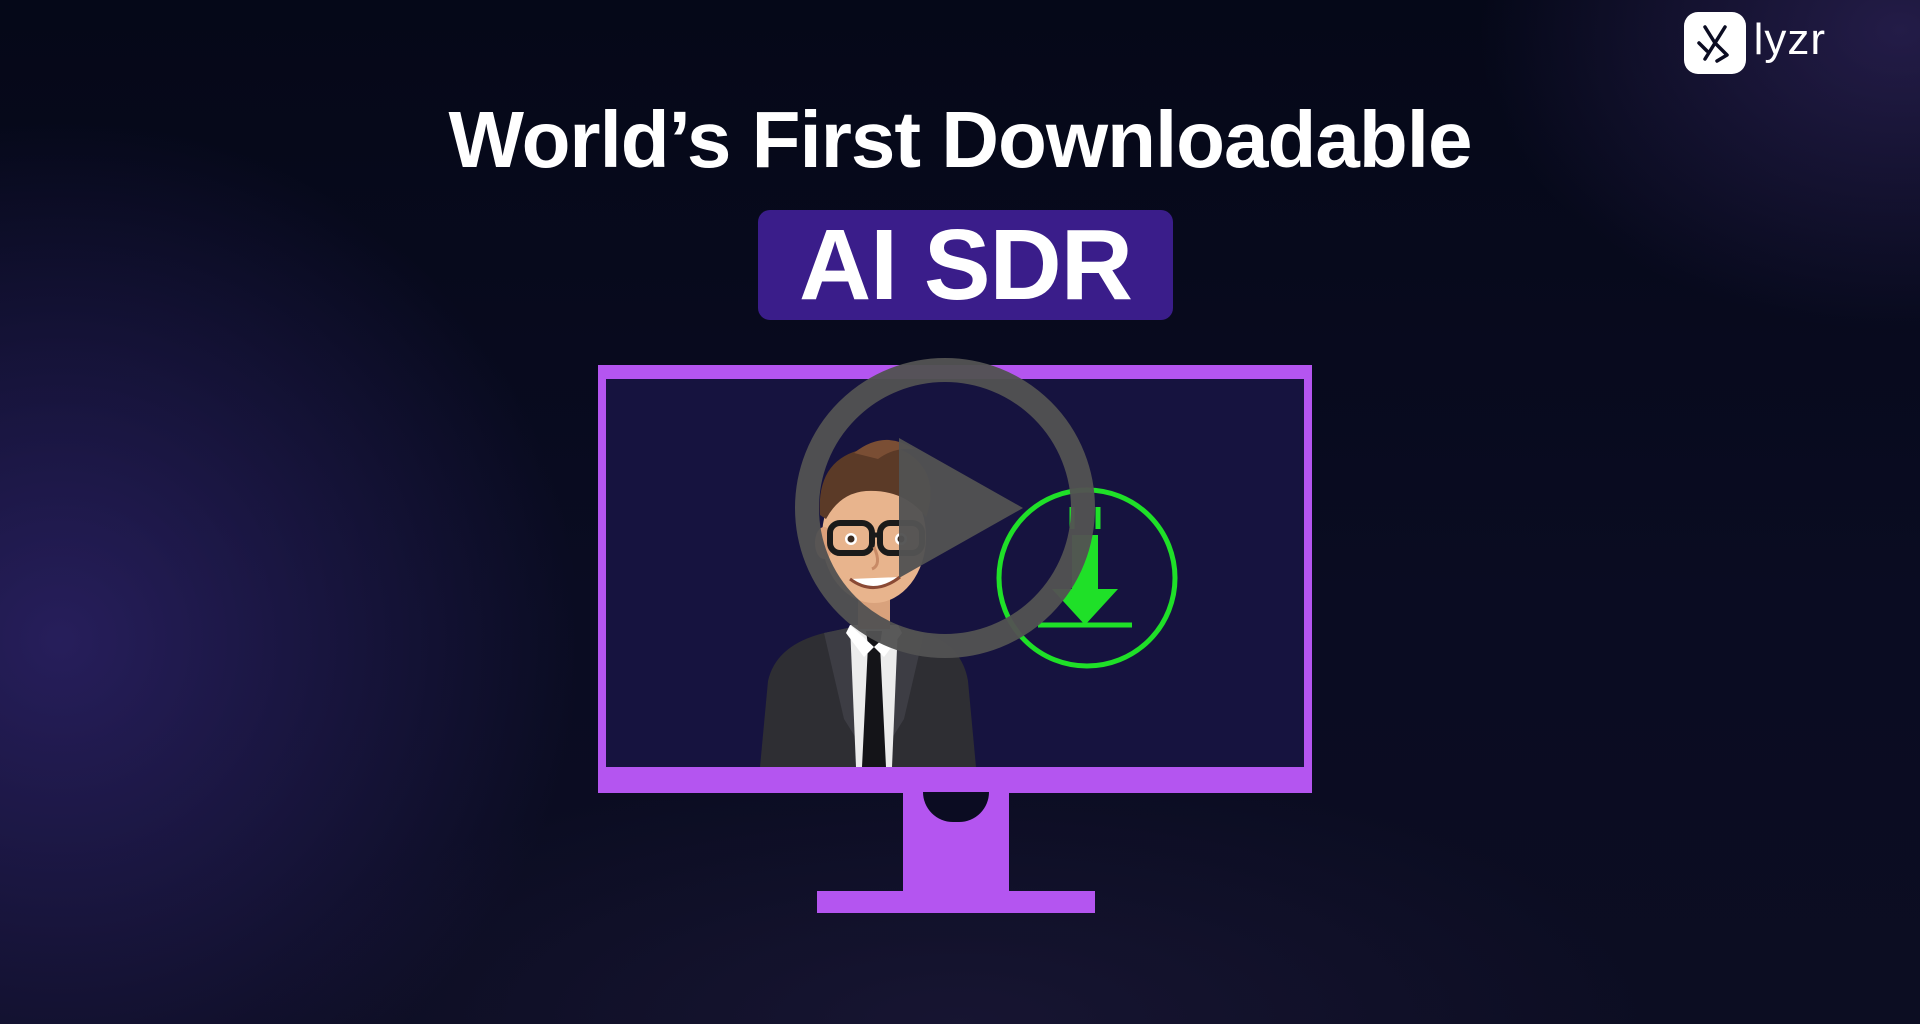 Image resolution: width=1920 pixels, height=1024 pixels. I want to click on brand-logo: lyzr, so click(1754, 43).